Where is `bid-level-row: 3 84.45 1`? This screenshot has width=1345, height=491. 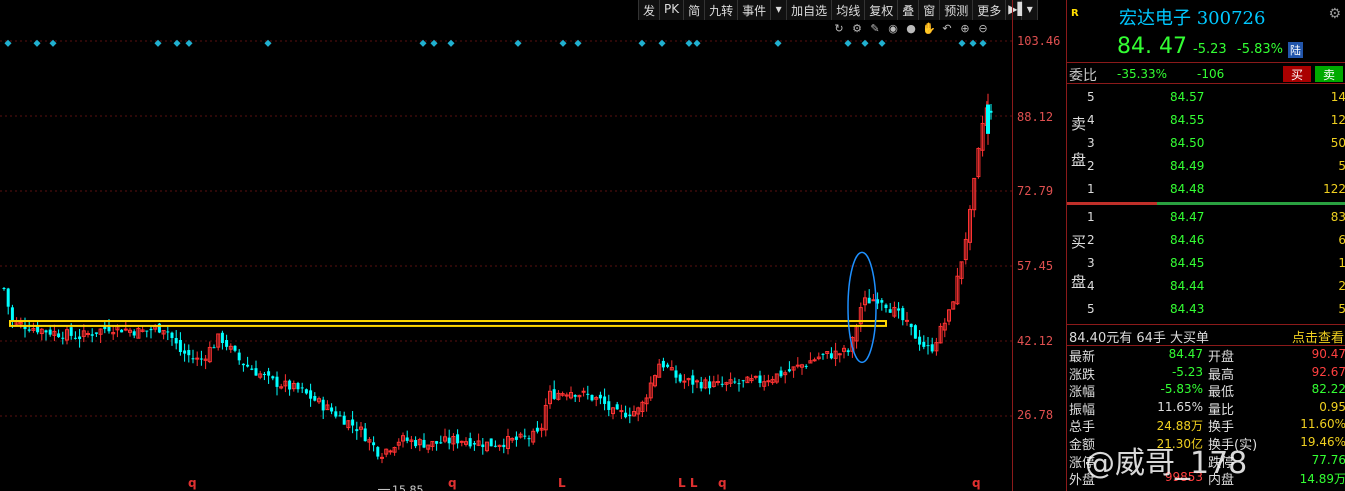 bid-level-row: 3 84.45 1 is located at coordinates (1206, 263).